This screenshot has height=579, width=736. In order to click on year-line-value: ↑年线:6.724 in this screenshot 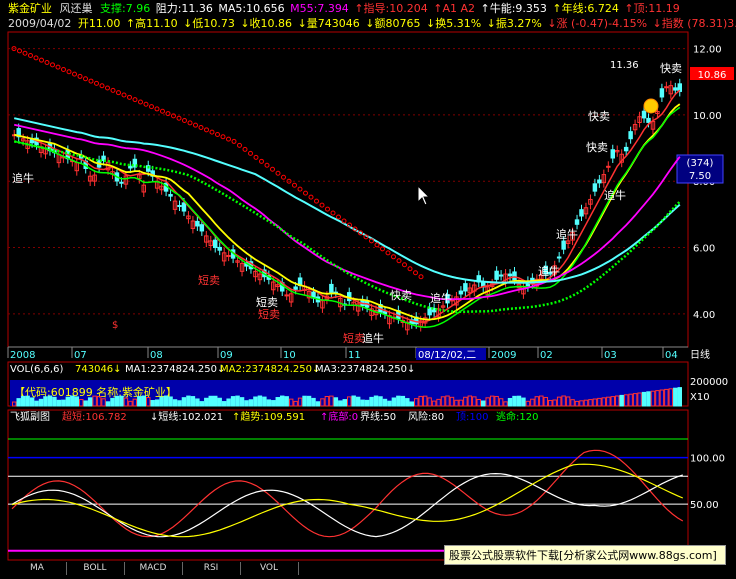, I will do `click(585, 8)`.